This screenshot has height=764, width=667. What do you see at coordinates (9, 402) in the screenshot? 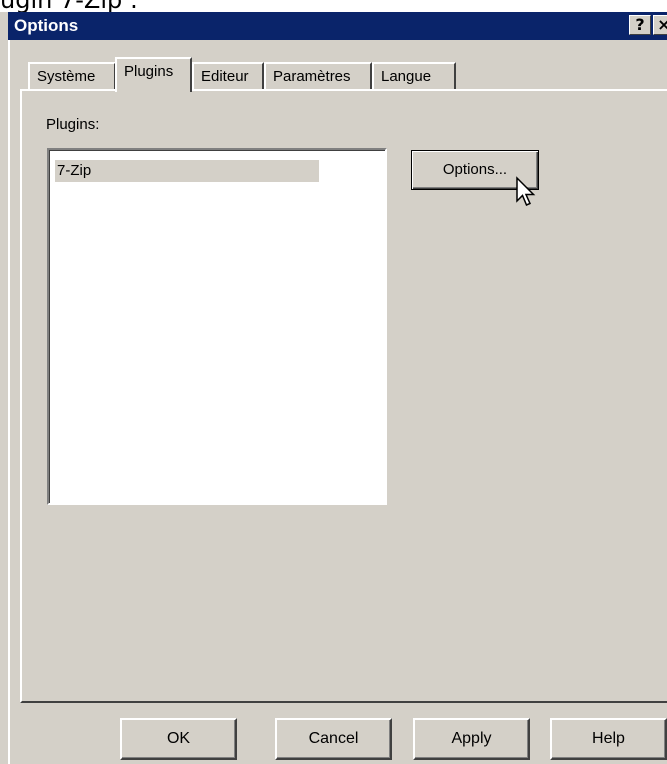
I see `dialog-frame` at bounding box center [9, 402].